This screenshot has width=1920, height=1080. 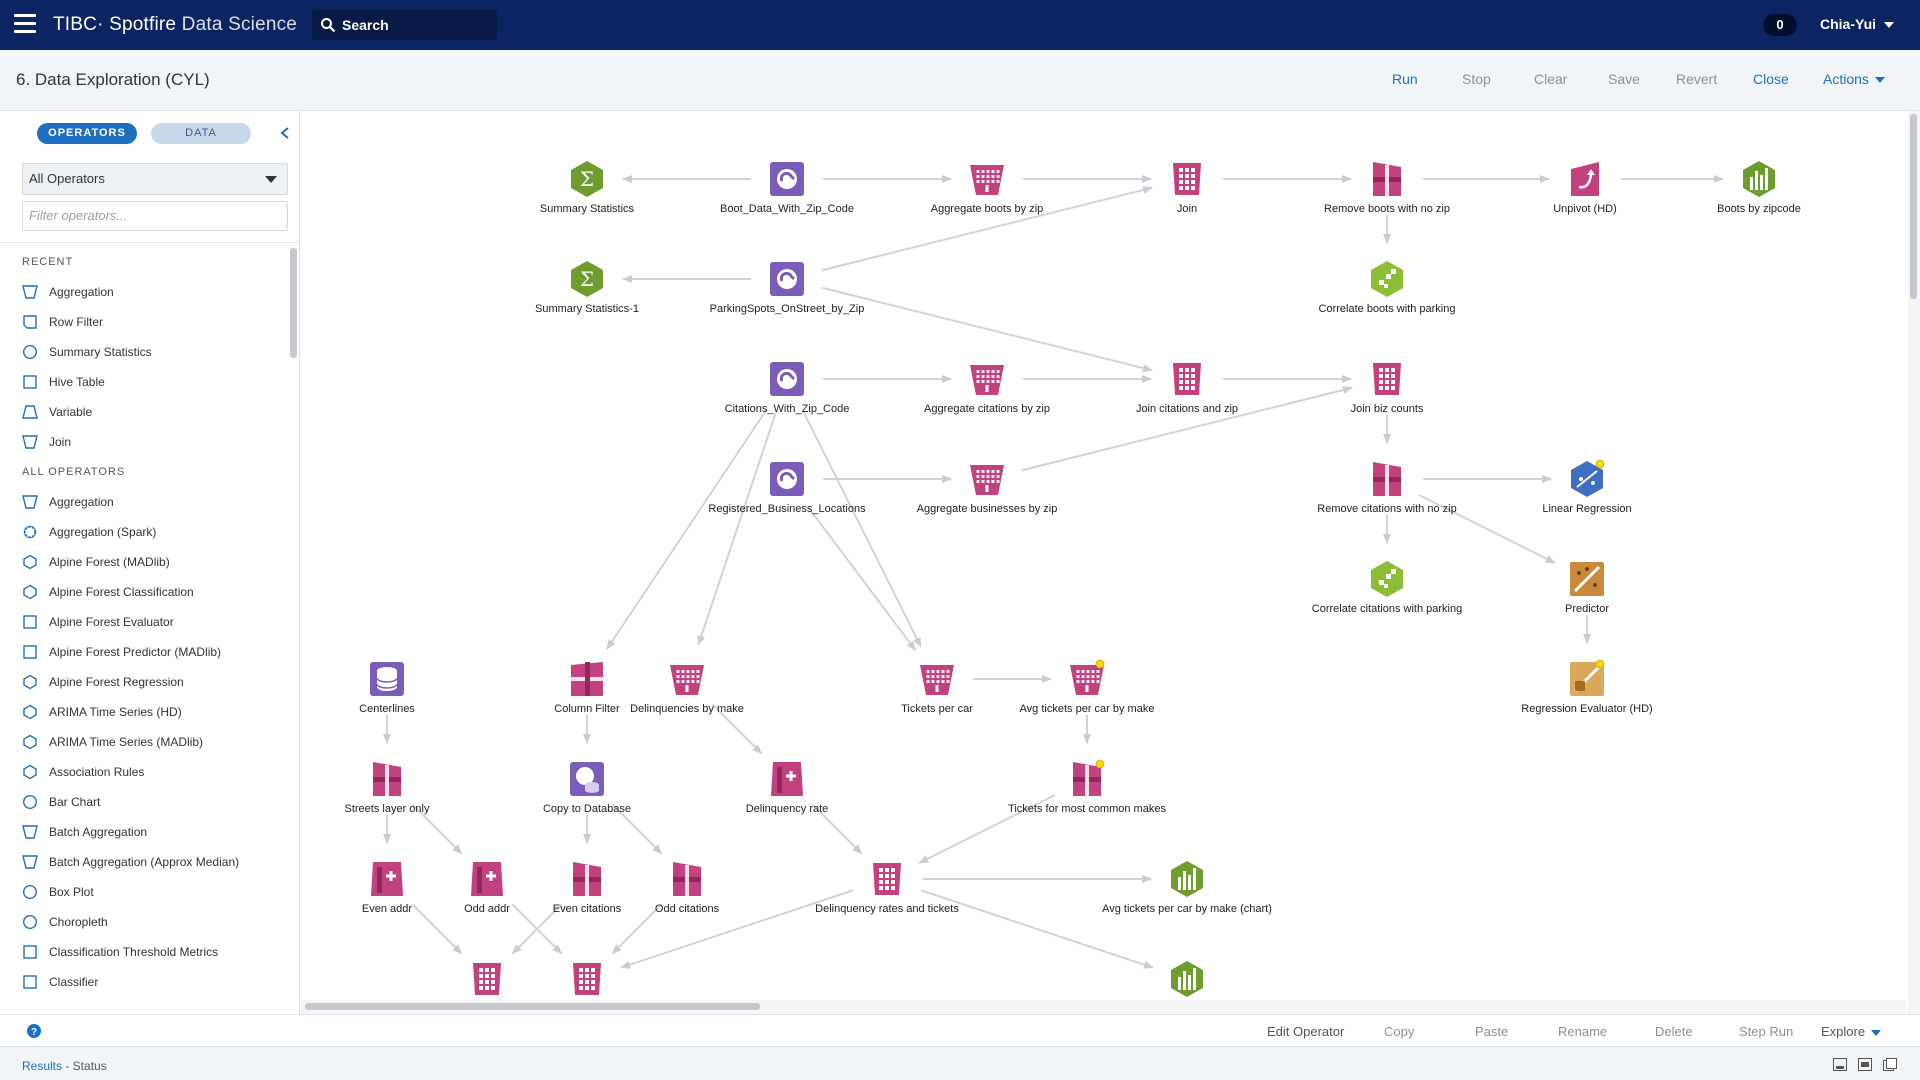 I want to click on workflow-node-delinquency-rate: Delinquency rate, so click(x=787, y=787).